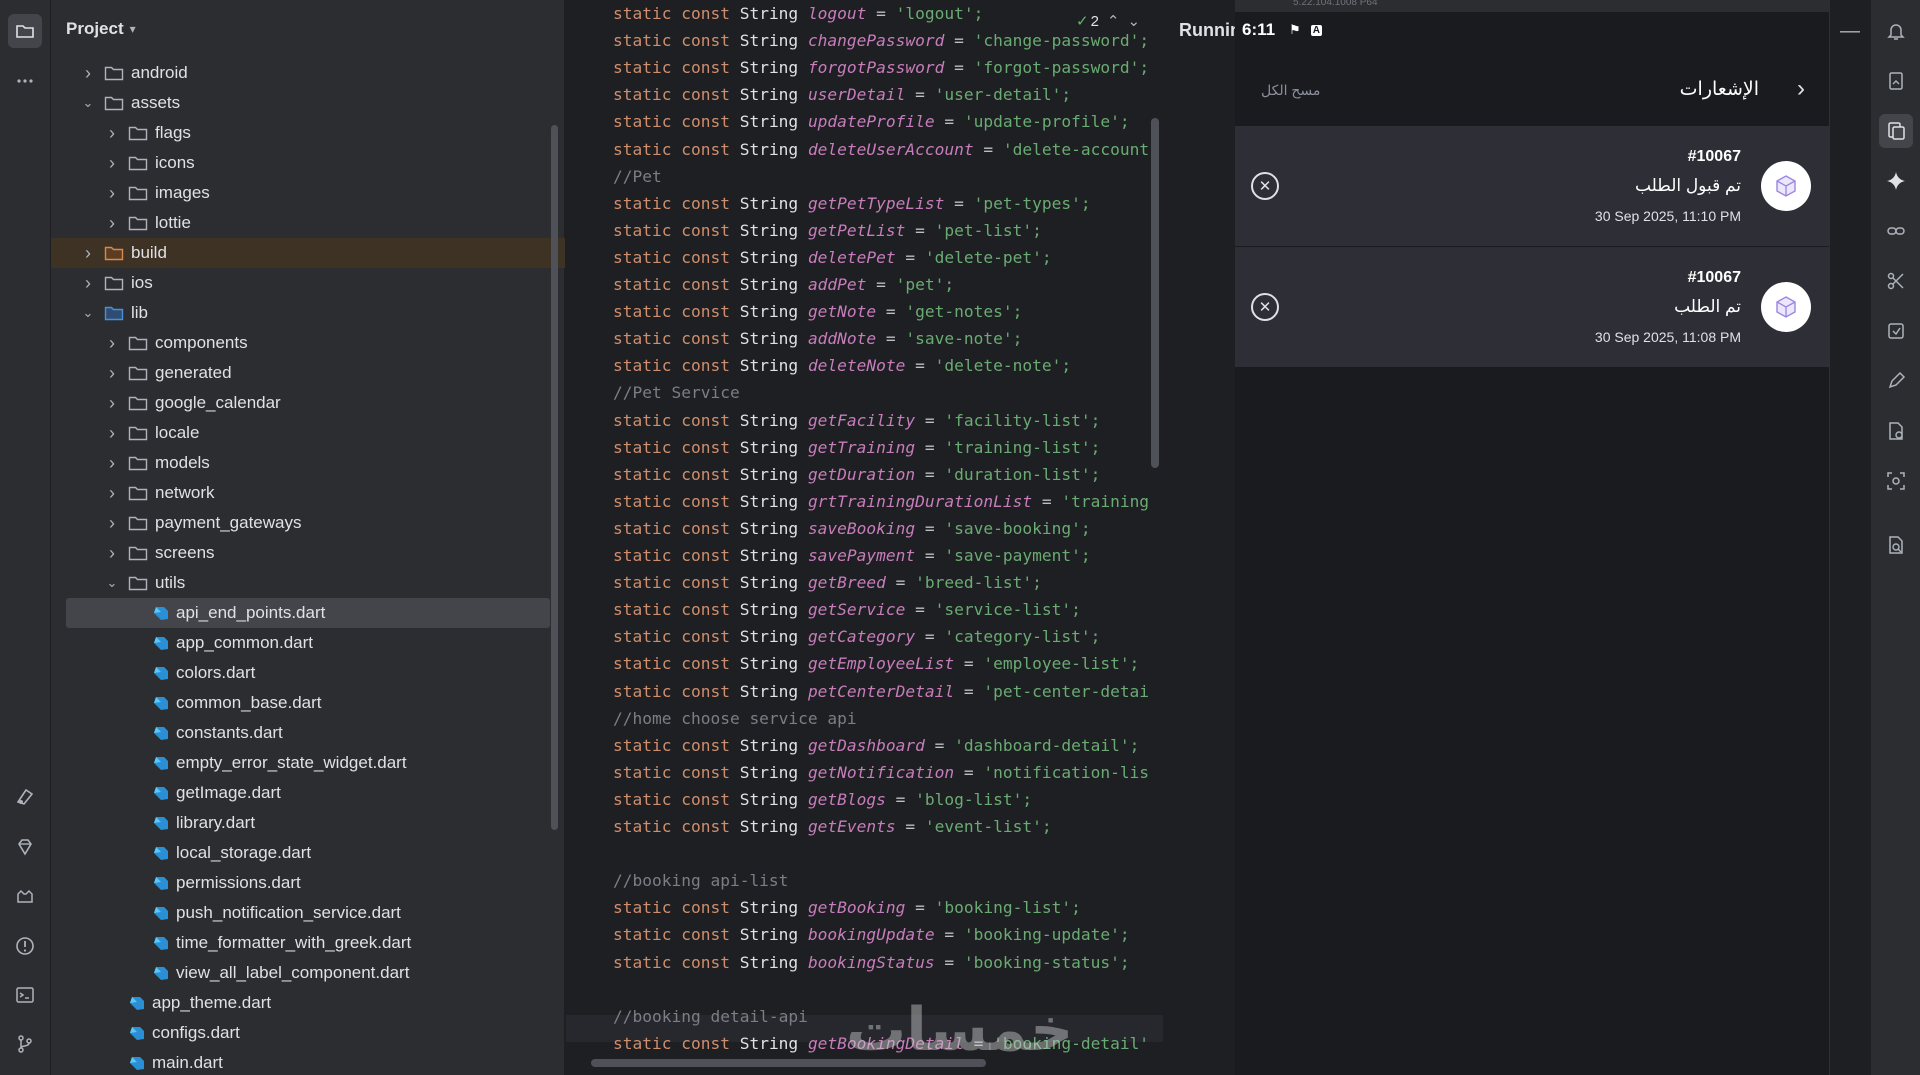 This screenshot has width=1920, height=1075. What do you see at coordinates (308, 913) in the screenshot?
I see `tree-file: push_notification_service.dart` at bounding box center [308, 913].